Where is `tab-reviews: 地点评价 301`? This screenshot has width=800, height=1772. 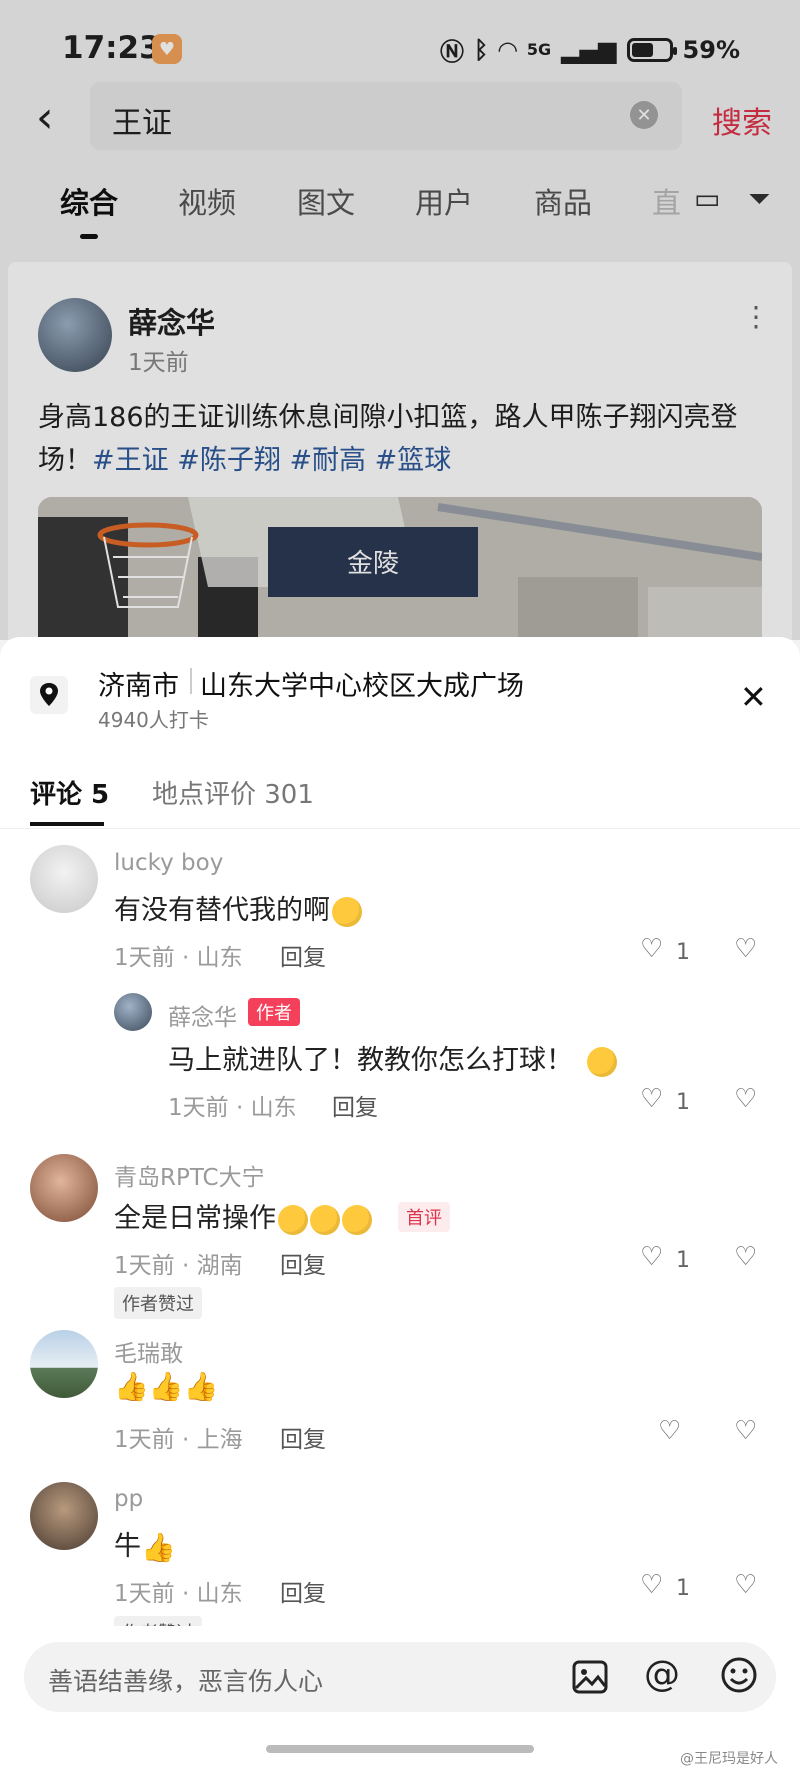
tab-reviews: 地点评价 301 is located at coordinates (233, 792).